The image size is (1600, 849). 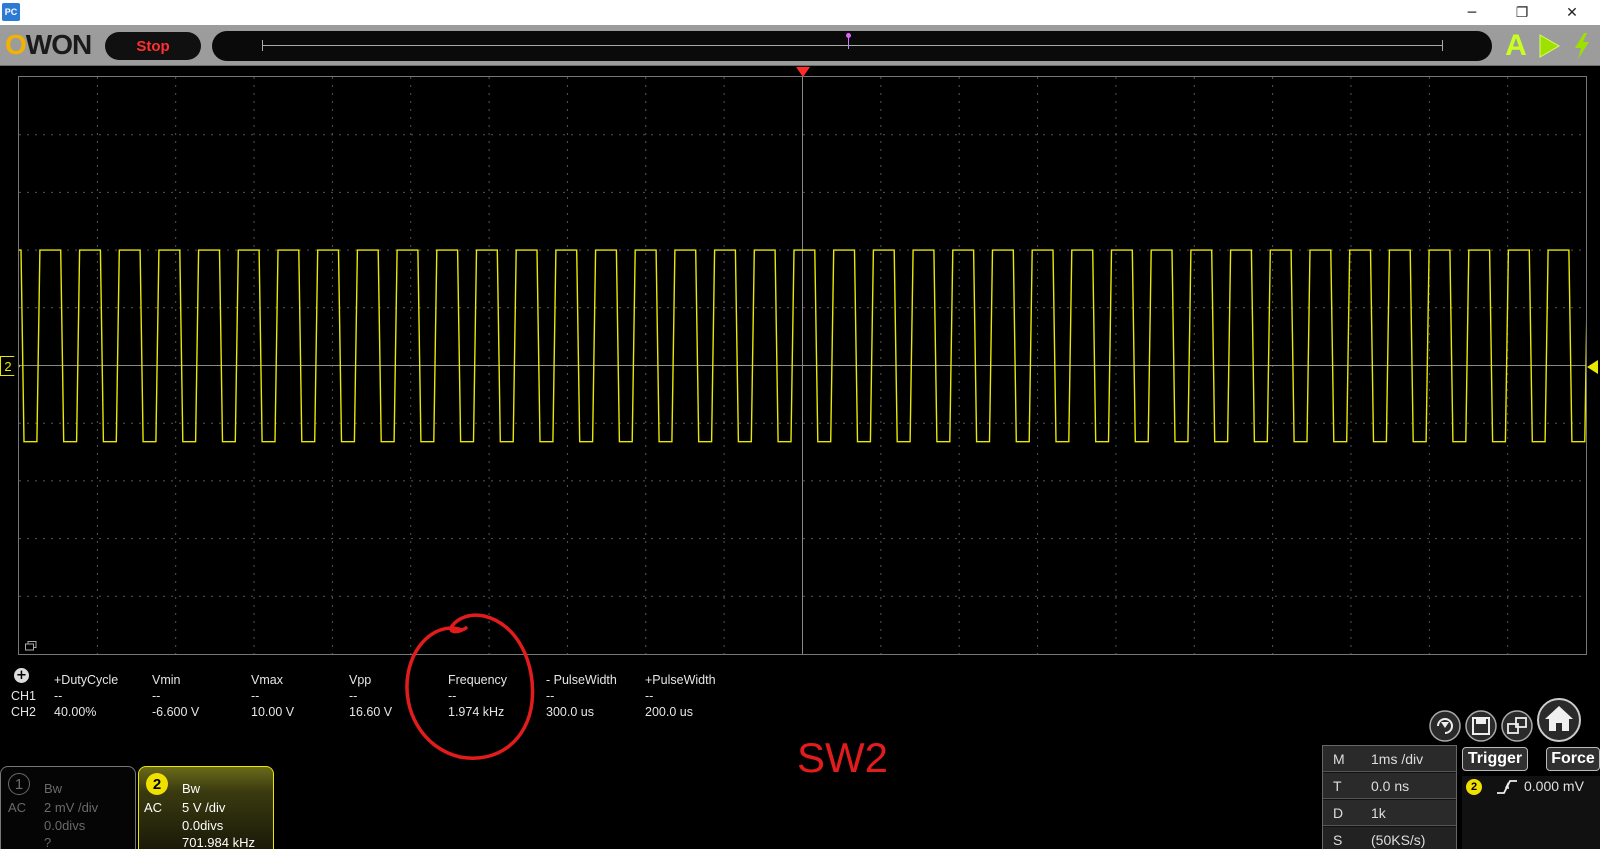 I want to click on home-icon, so click(x=1559, y=720).